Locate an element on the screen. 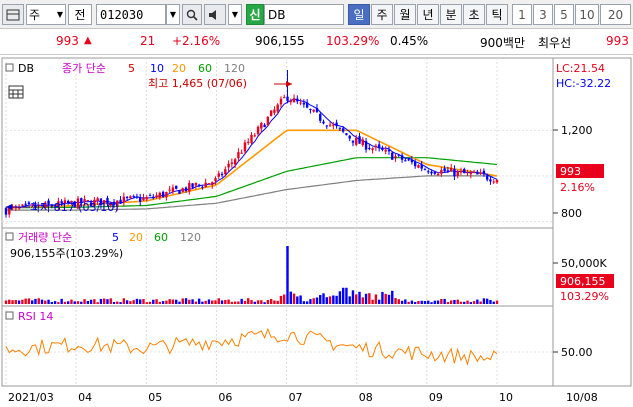 The image size is (633, 407). market-select: 주 ▼ is located at coordinates (46, 14).